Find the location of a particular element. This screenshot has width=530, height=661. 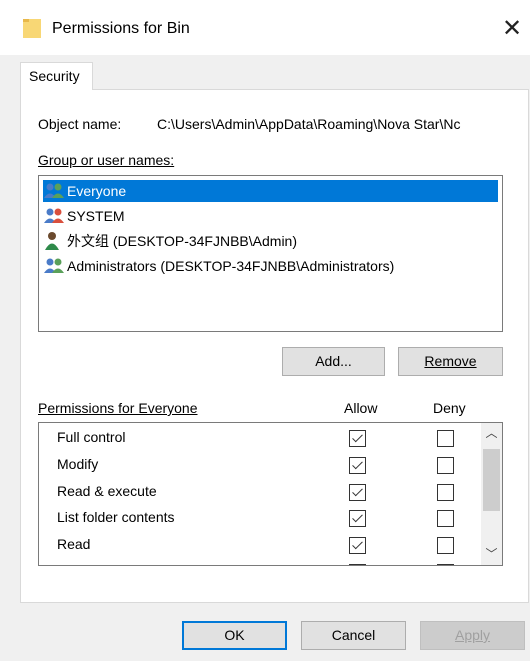

permission-name: Read is located at coordinates (74, 544).